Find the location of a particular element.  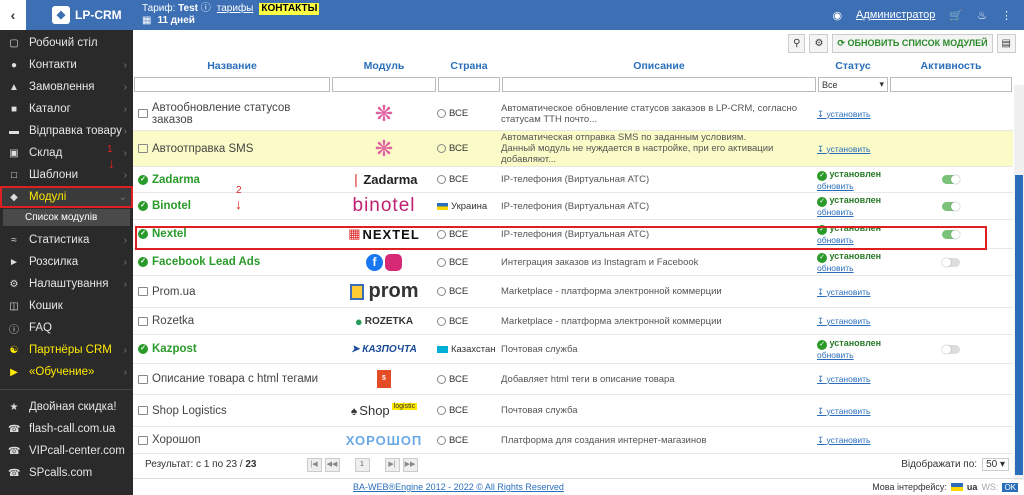

sidebar-item-contacts: ● Контакти › is located at coordinates (66, 65).